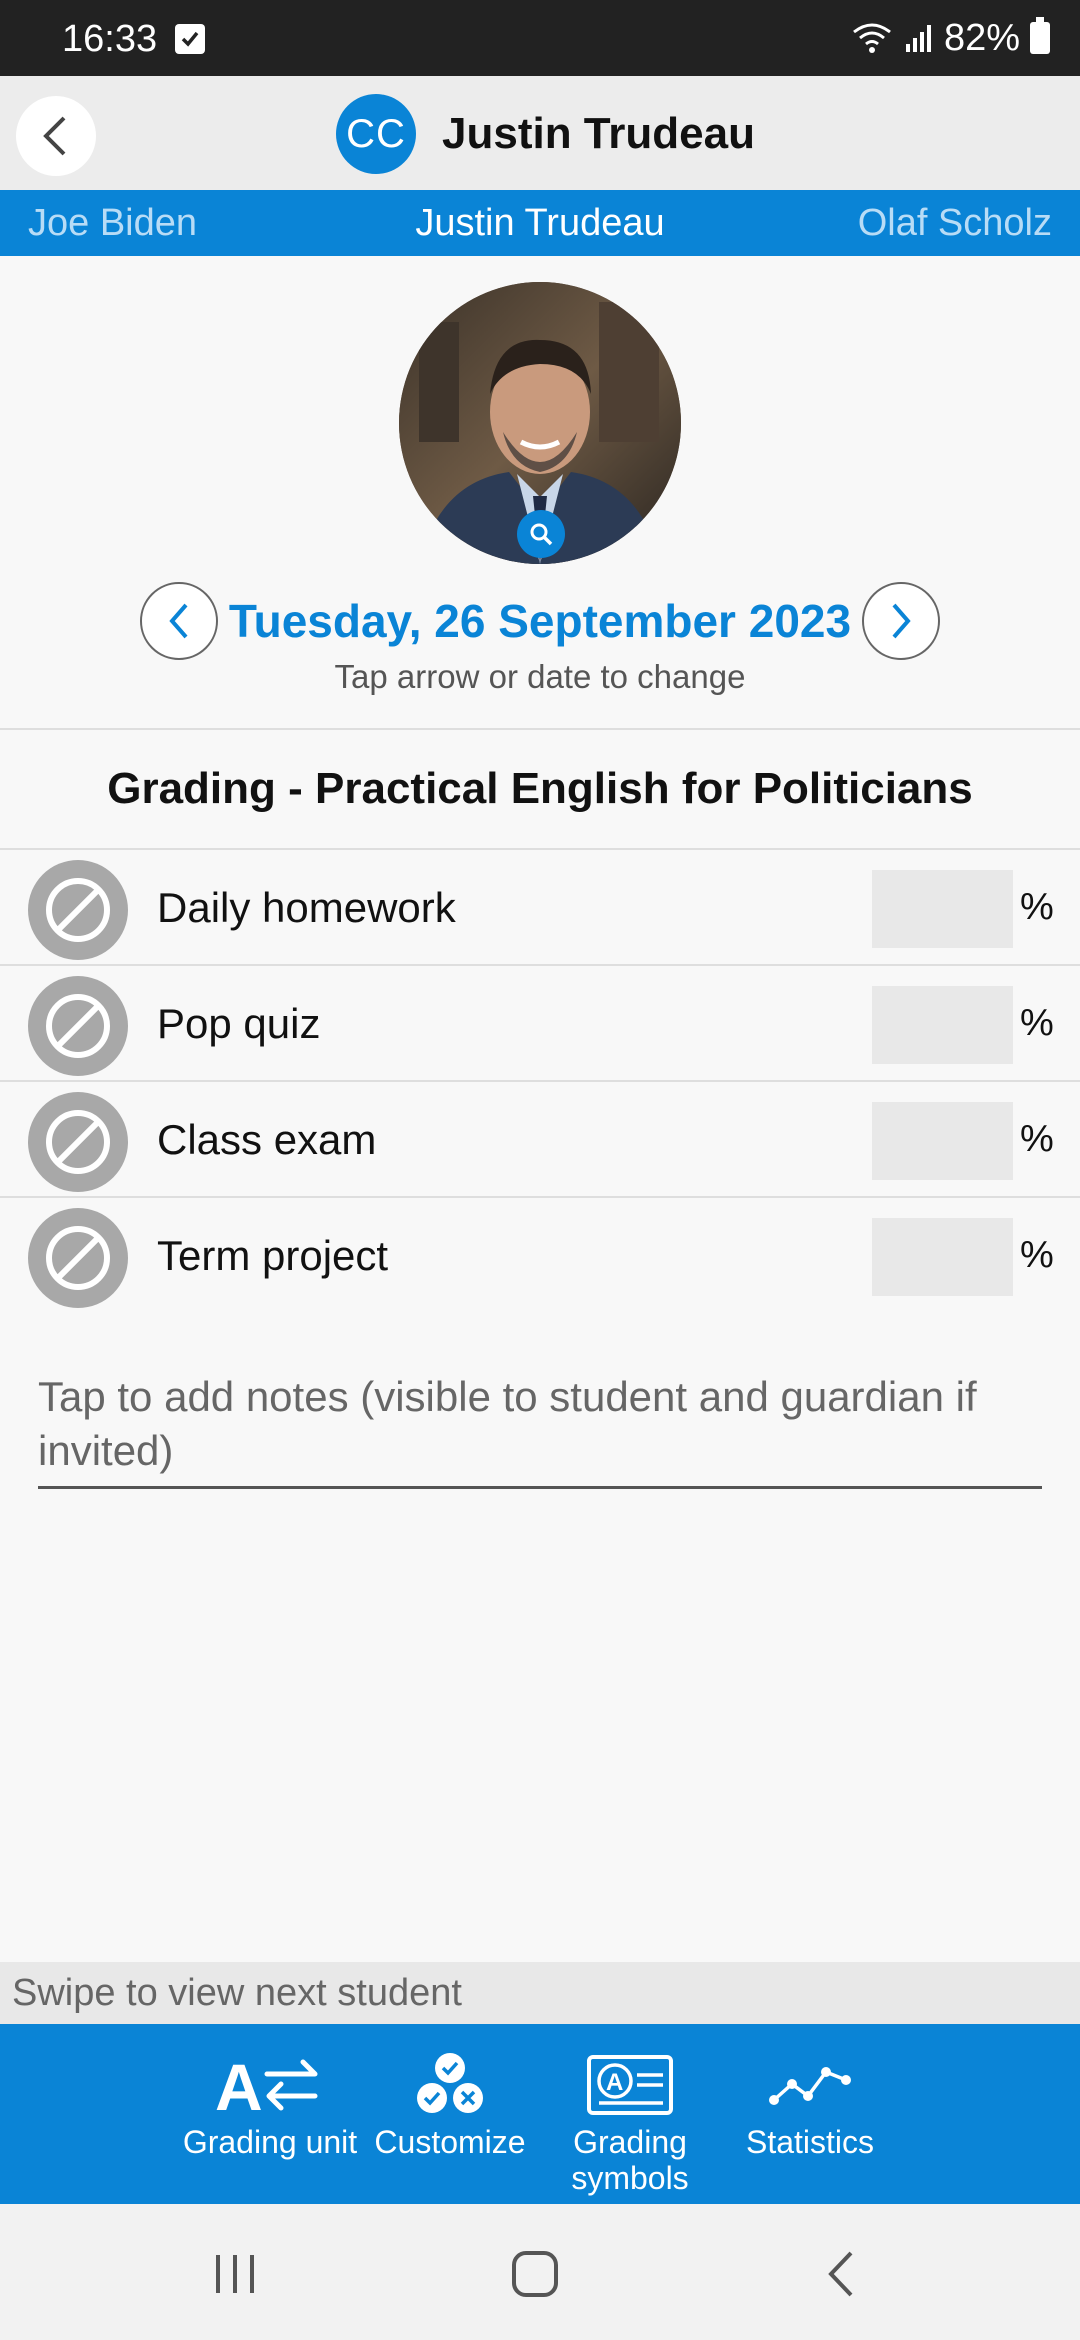 This screenshot has width=1080, height=2340. Describe the element at coordinates (270, 2142) in the screenshot. I see `grading-unit-label: Grading unit` at that location.